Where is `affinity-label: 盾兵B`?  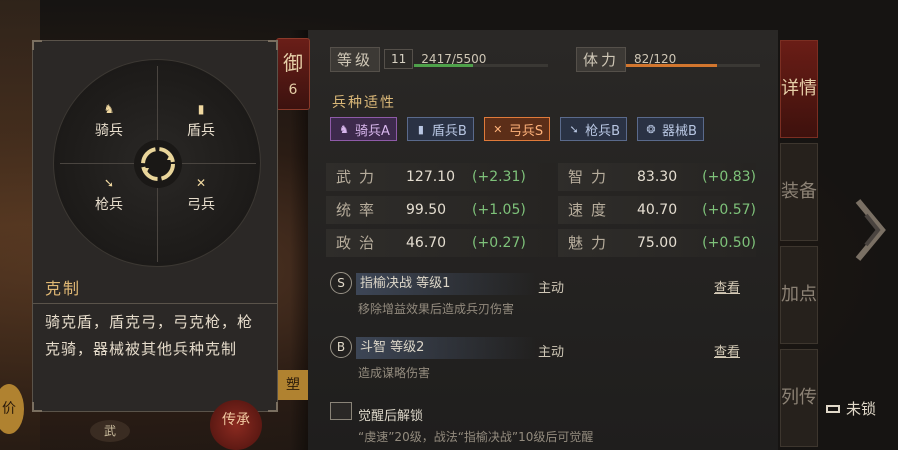
affinity-label: 盾兵B is located at coordinates (449, 131).